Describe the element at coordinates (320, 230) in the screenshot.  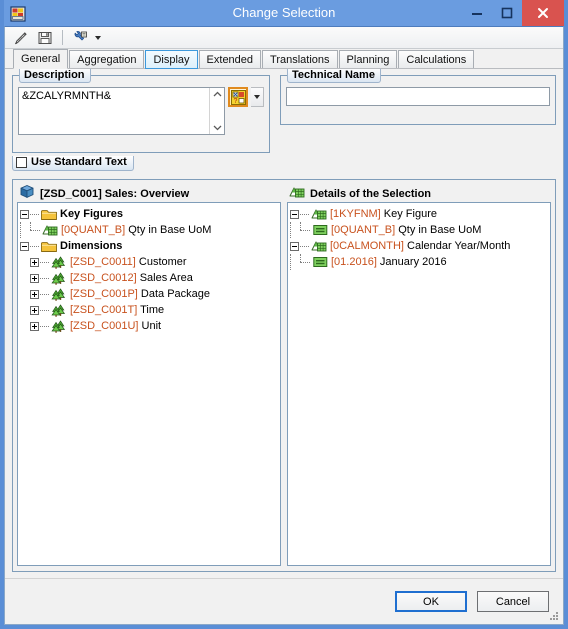
I see `member-green-icon` at that location.